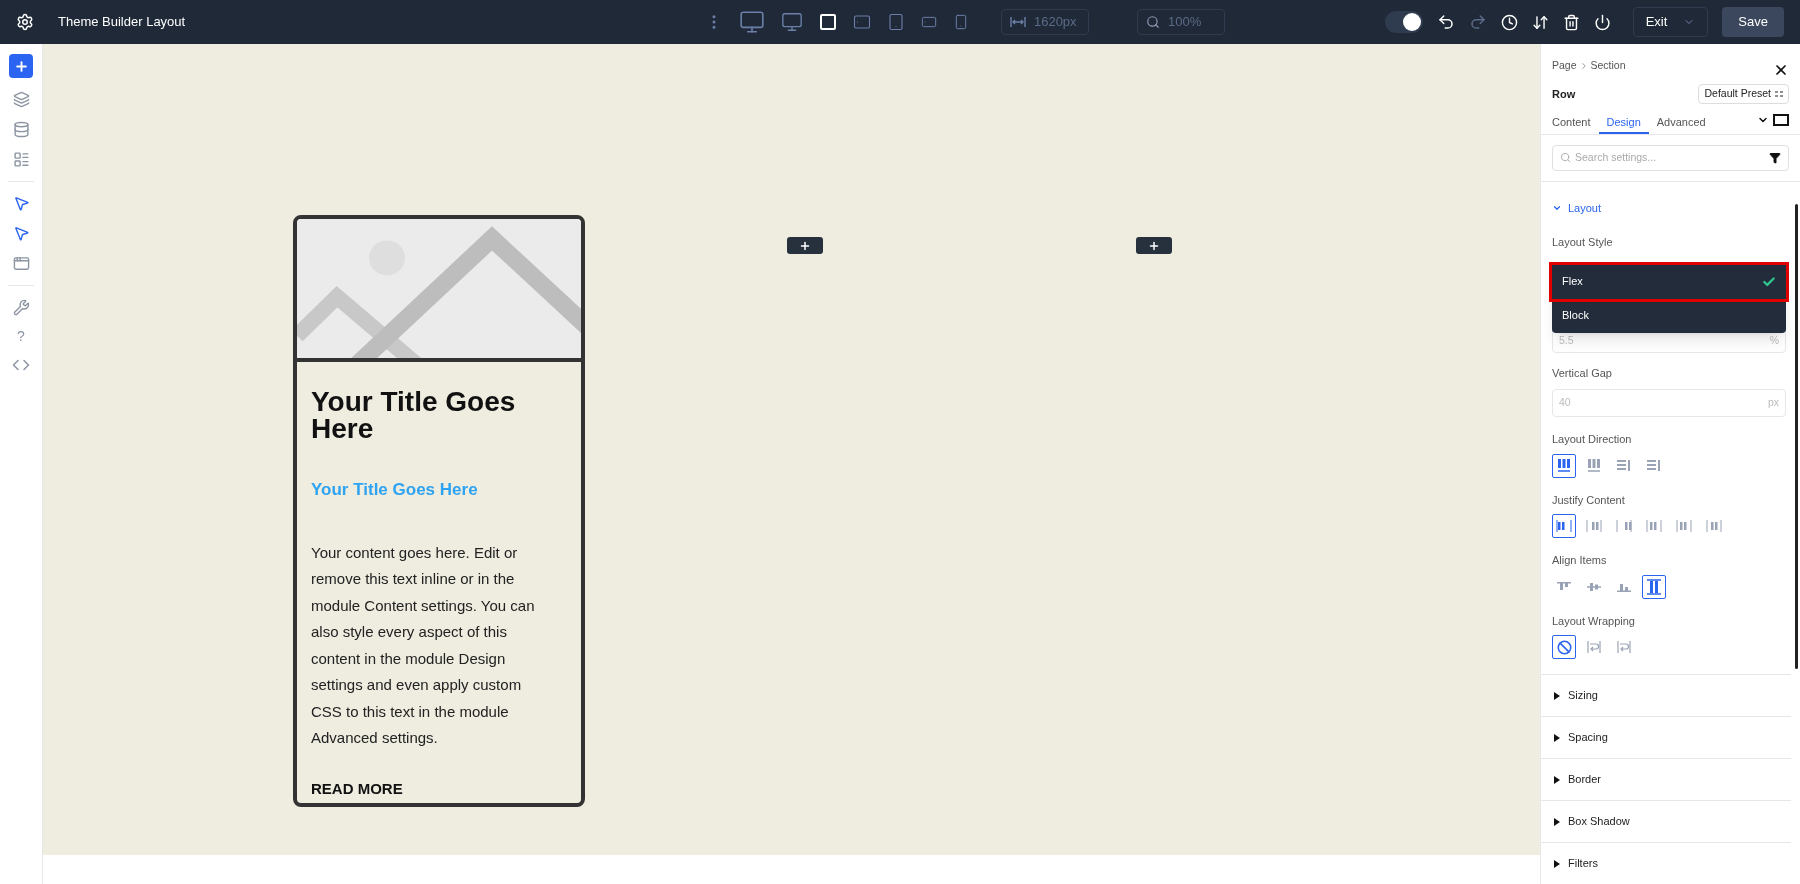  Describe the element at coordinates (1580, 560) in the screenshot. I see `field-label: Align Items` at that location.